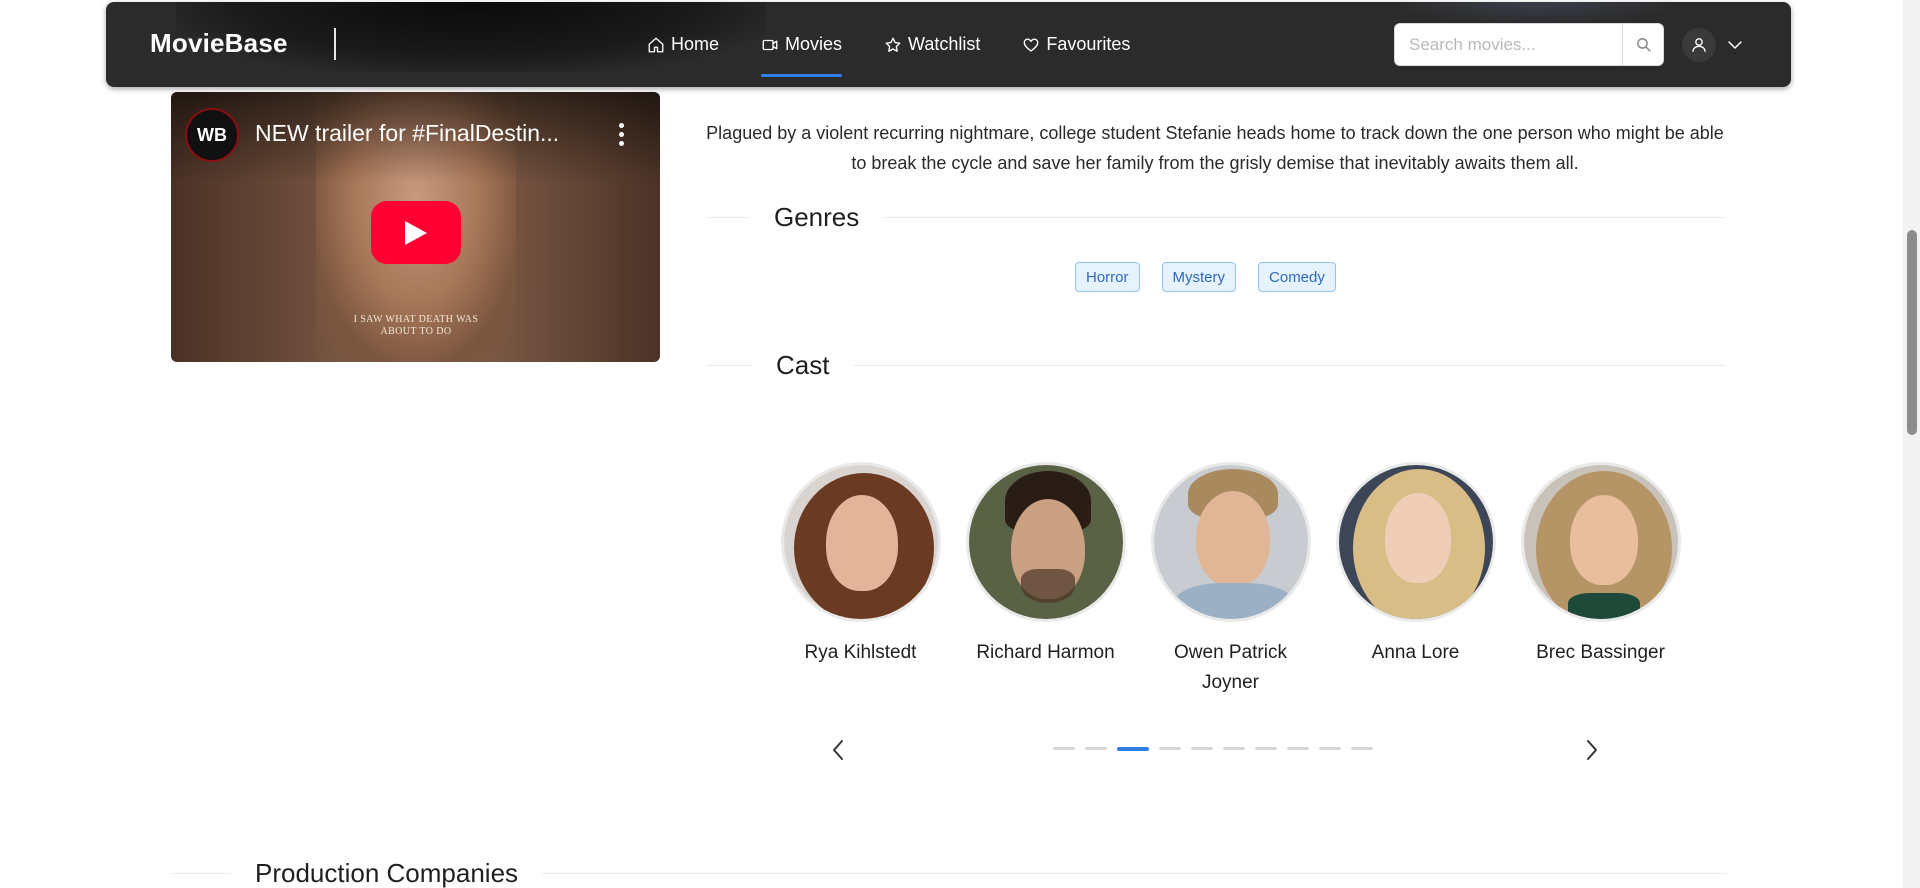 The image size is (1920, 888). Describe the element at coordinates (1107, 277) in the screenshot. I see `genre-tag: Horror` at that location.